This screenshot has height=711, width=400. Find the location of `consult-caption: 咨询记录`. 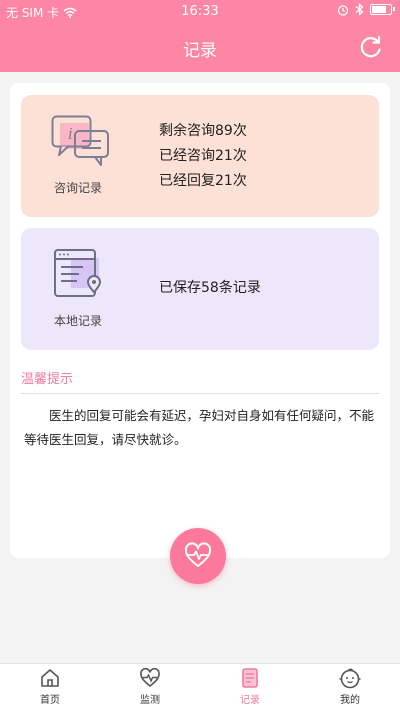

consult-caption: 咨询记录 is located at coordinates (77, 188).